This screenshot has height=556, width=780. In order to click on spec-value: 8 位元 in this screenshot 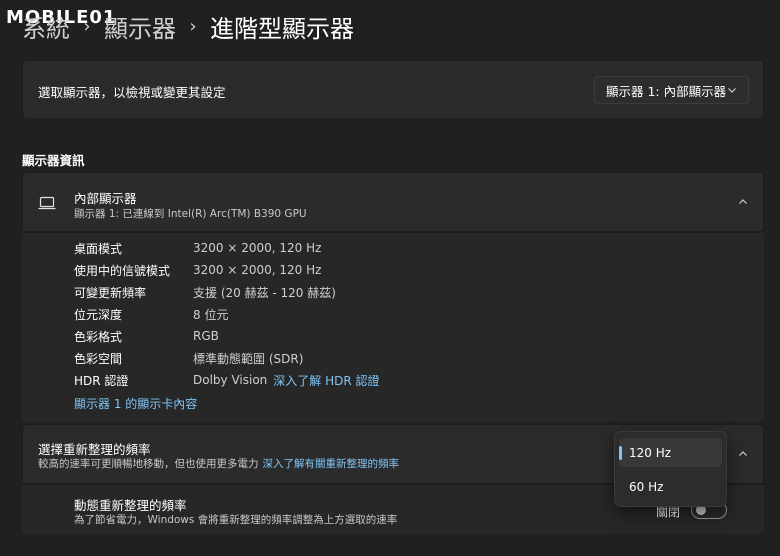, I will do `click(211, 314)`.